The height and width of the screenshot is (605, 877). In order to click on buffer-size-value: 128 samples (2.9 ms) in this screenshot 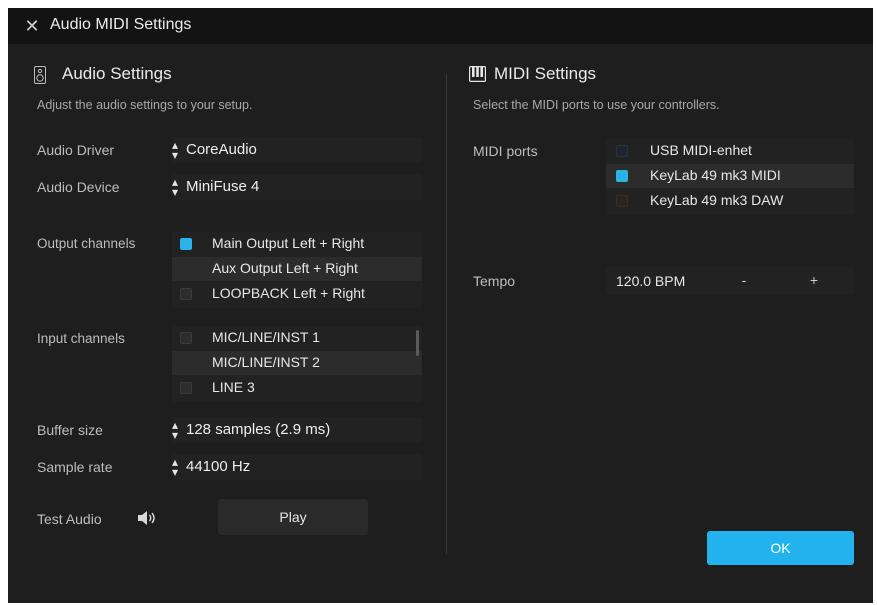, I will do `click(258, 429)`.